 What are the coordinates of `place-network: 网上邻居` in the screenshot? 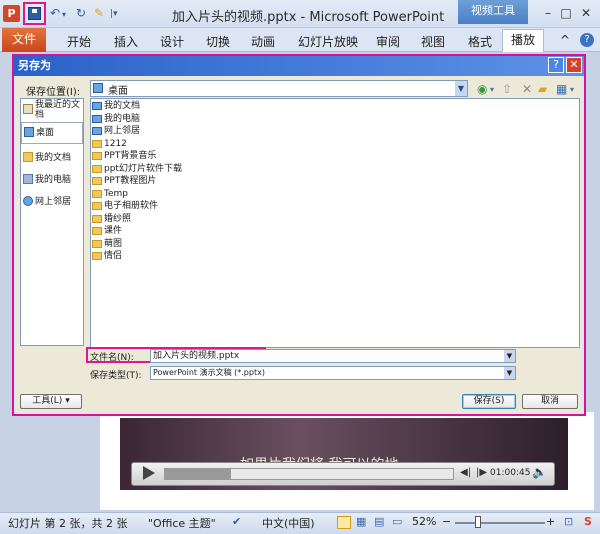 It's located at (52, 203).